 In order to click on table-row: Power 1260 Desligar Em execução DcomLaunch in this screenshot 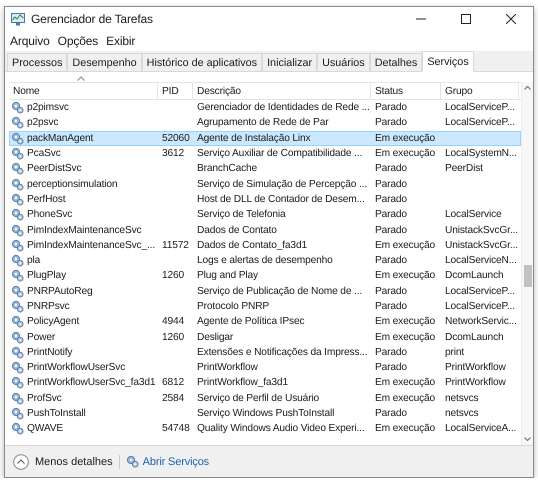, I will do `click(265, 337)`.